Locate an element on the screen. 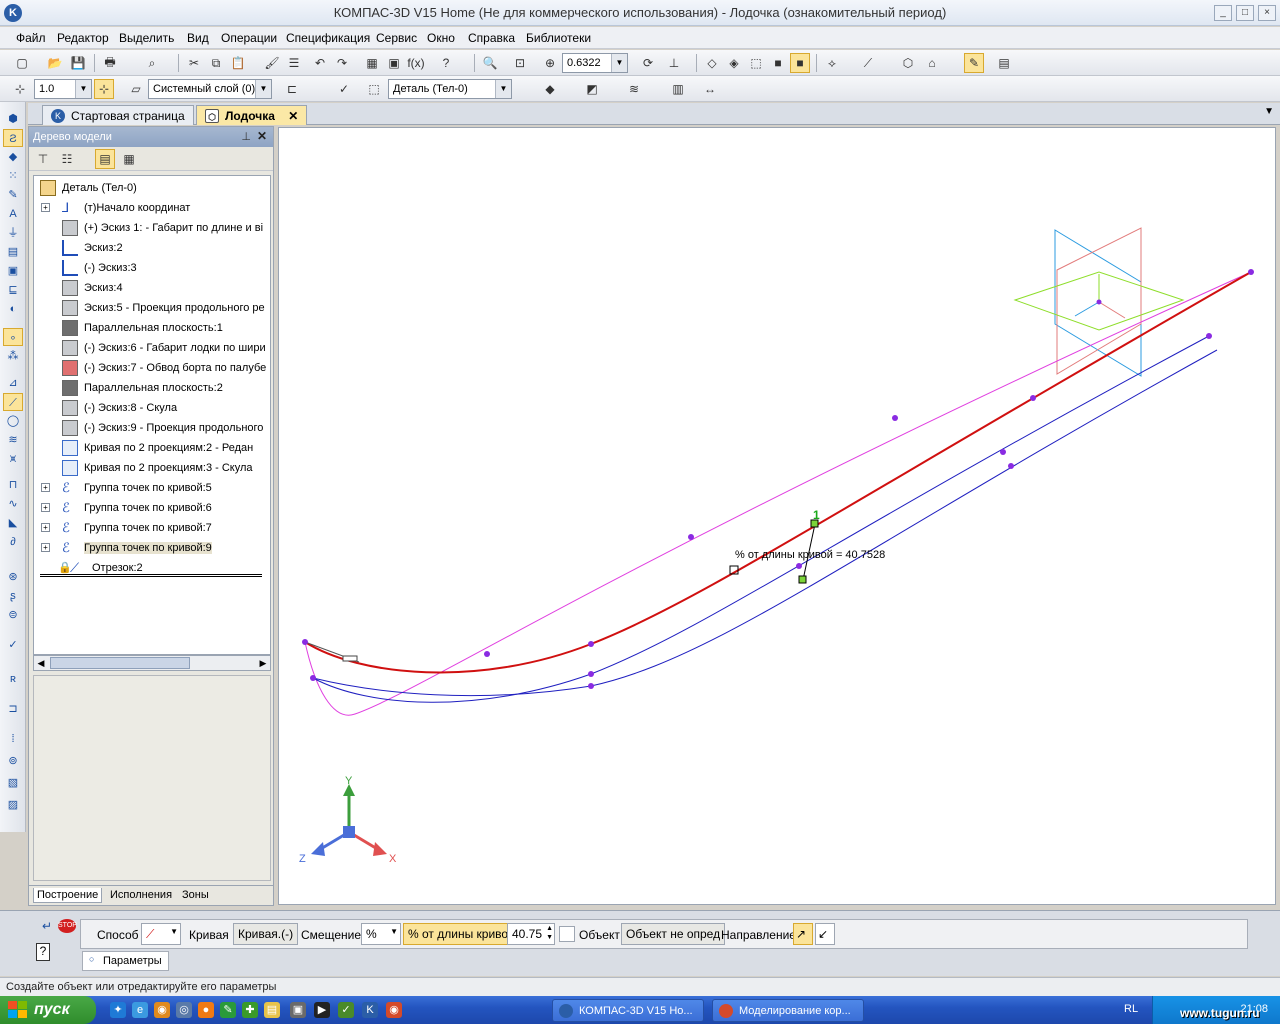 Image resolution: width=1280 pixels, height=1024 pixels. sketch-icon: ⊏ is located at coordinates (292, 89).